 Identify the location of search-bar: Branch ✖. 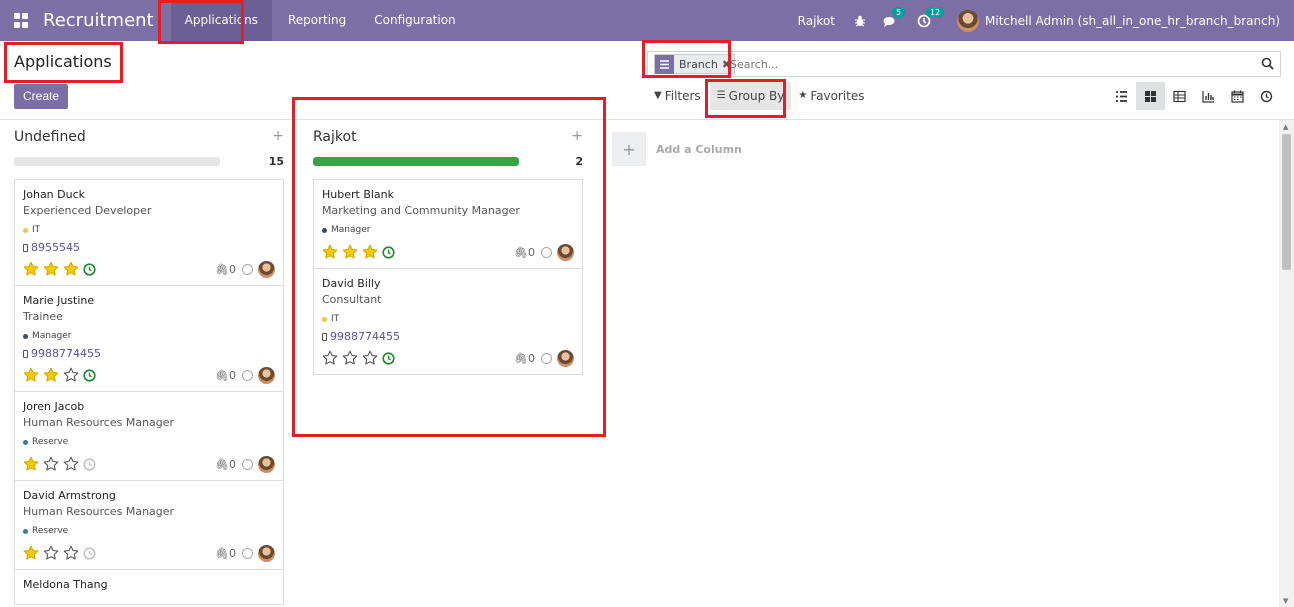
(964, 64).